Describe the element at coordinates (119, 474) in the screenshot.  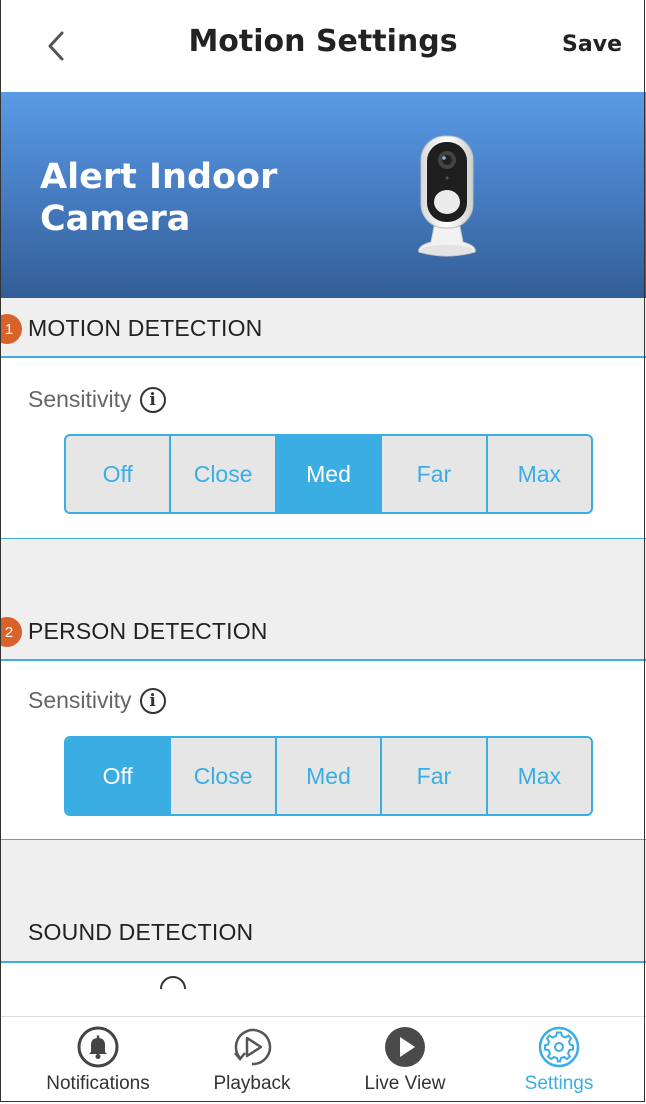
I see `motion-option-off: Off` at that location.